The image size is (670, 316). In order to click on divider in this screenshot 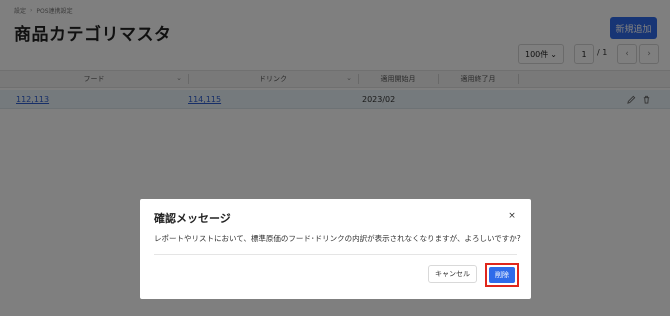, I will do `click(335, 254)`.